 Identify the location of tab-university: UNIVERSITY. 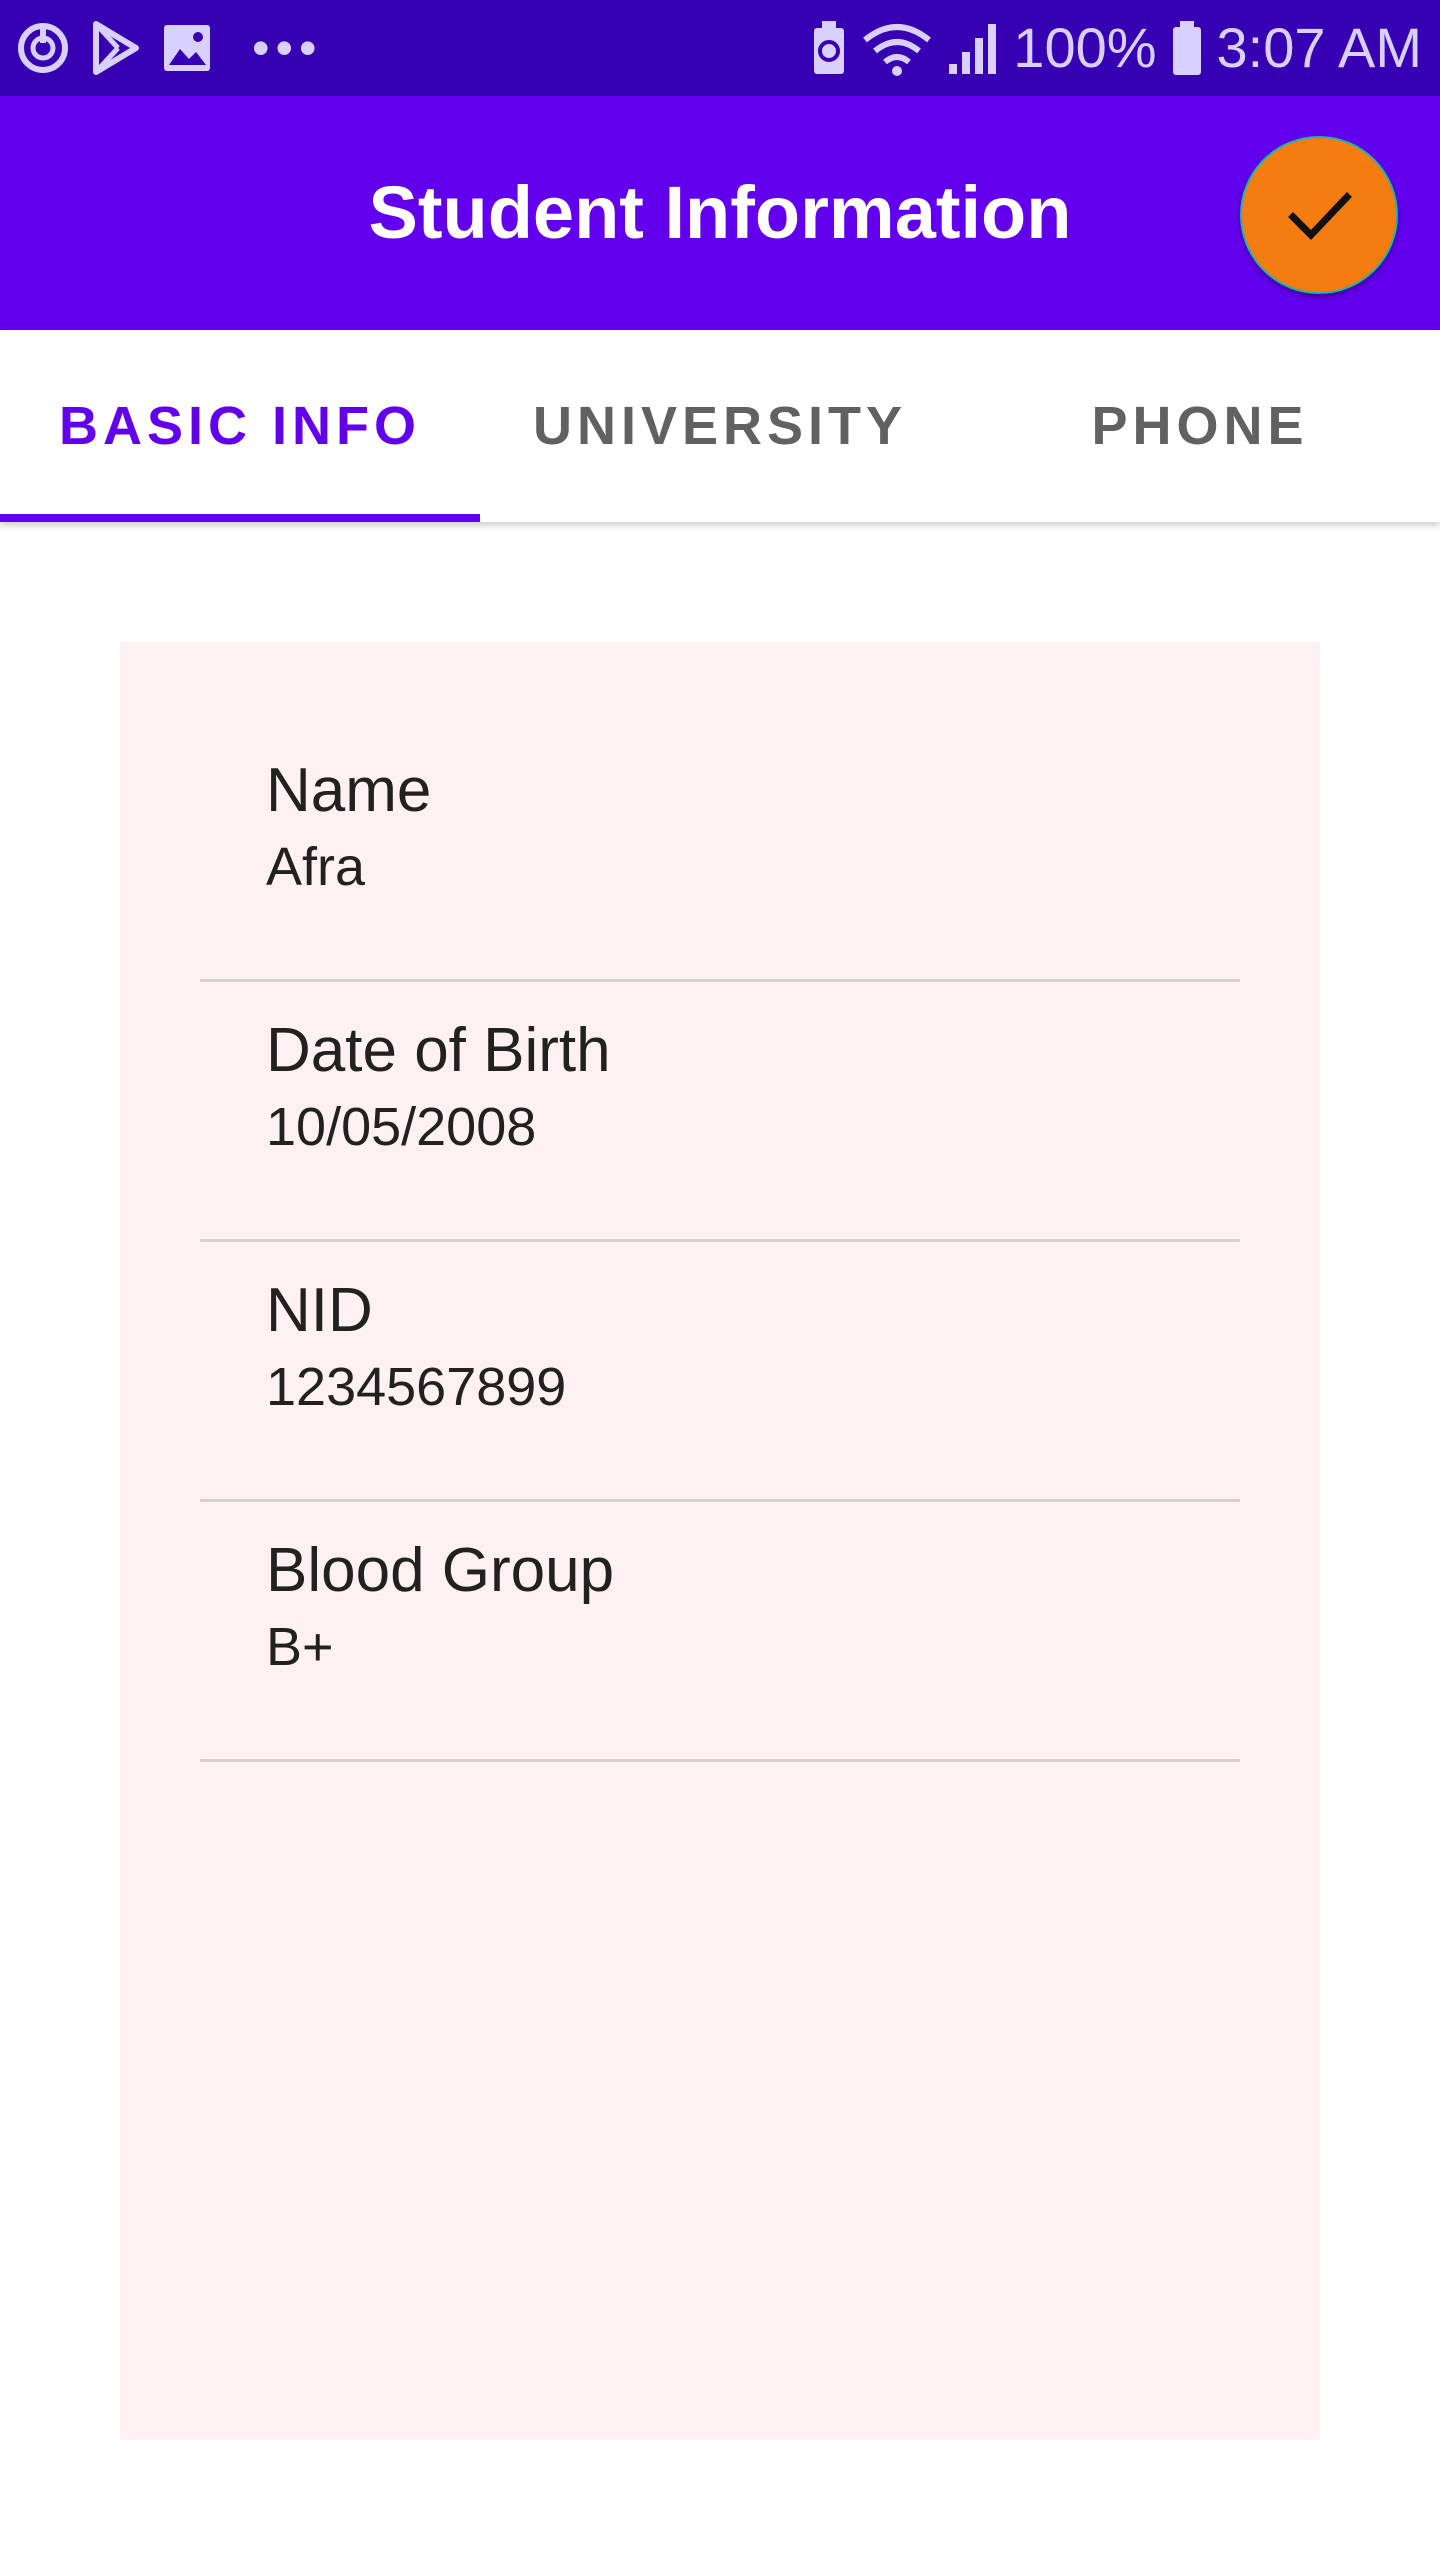
(720, 426).